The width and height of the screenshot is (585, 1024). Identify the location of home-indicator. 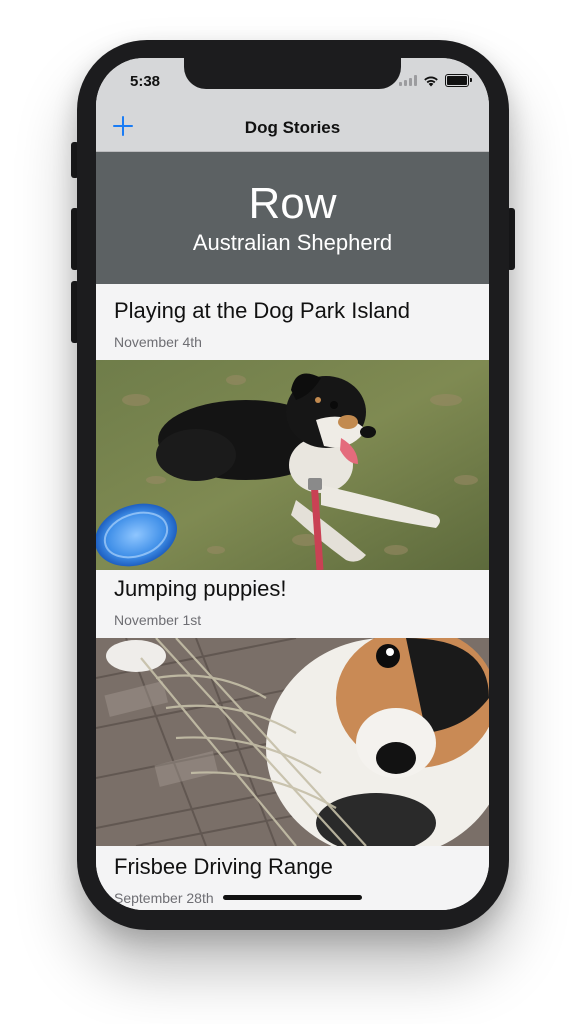
(292, 897).